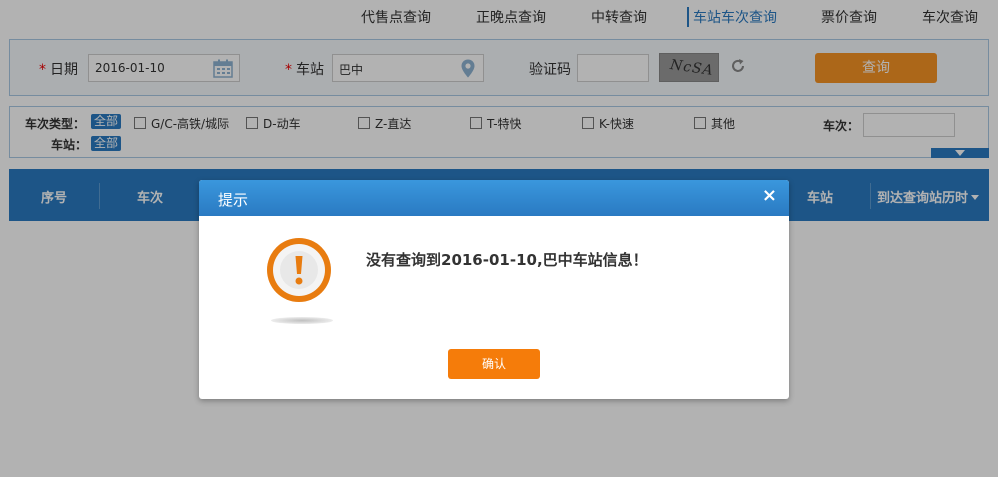 The height and width of the screenshot is (477, 998). Describe the element at coordinates (233, 200) in the screenshot. I see `dialog-title: 提示` at that location.